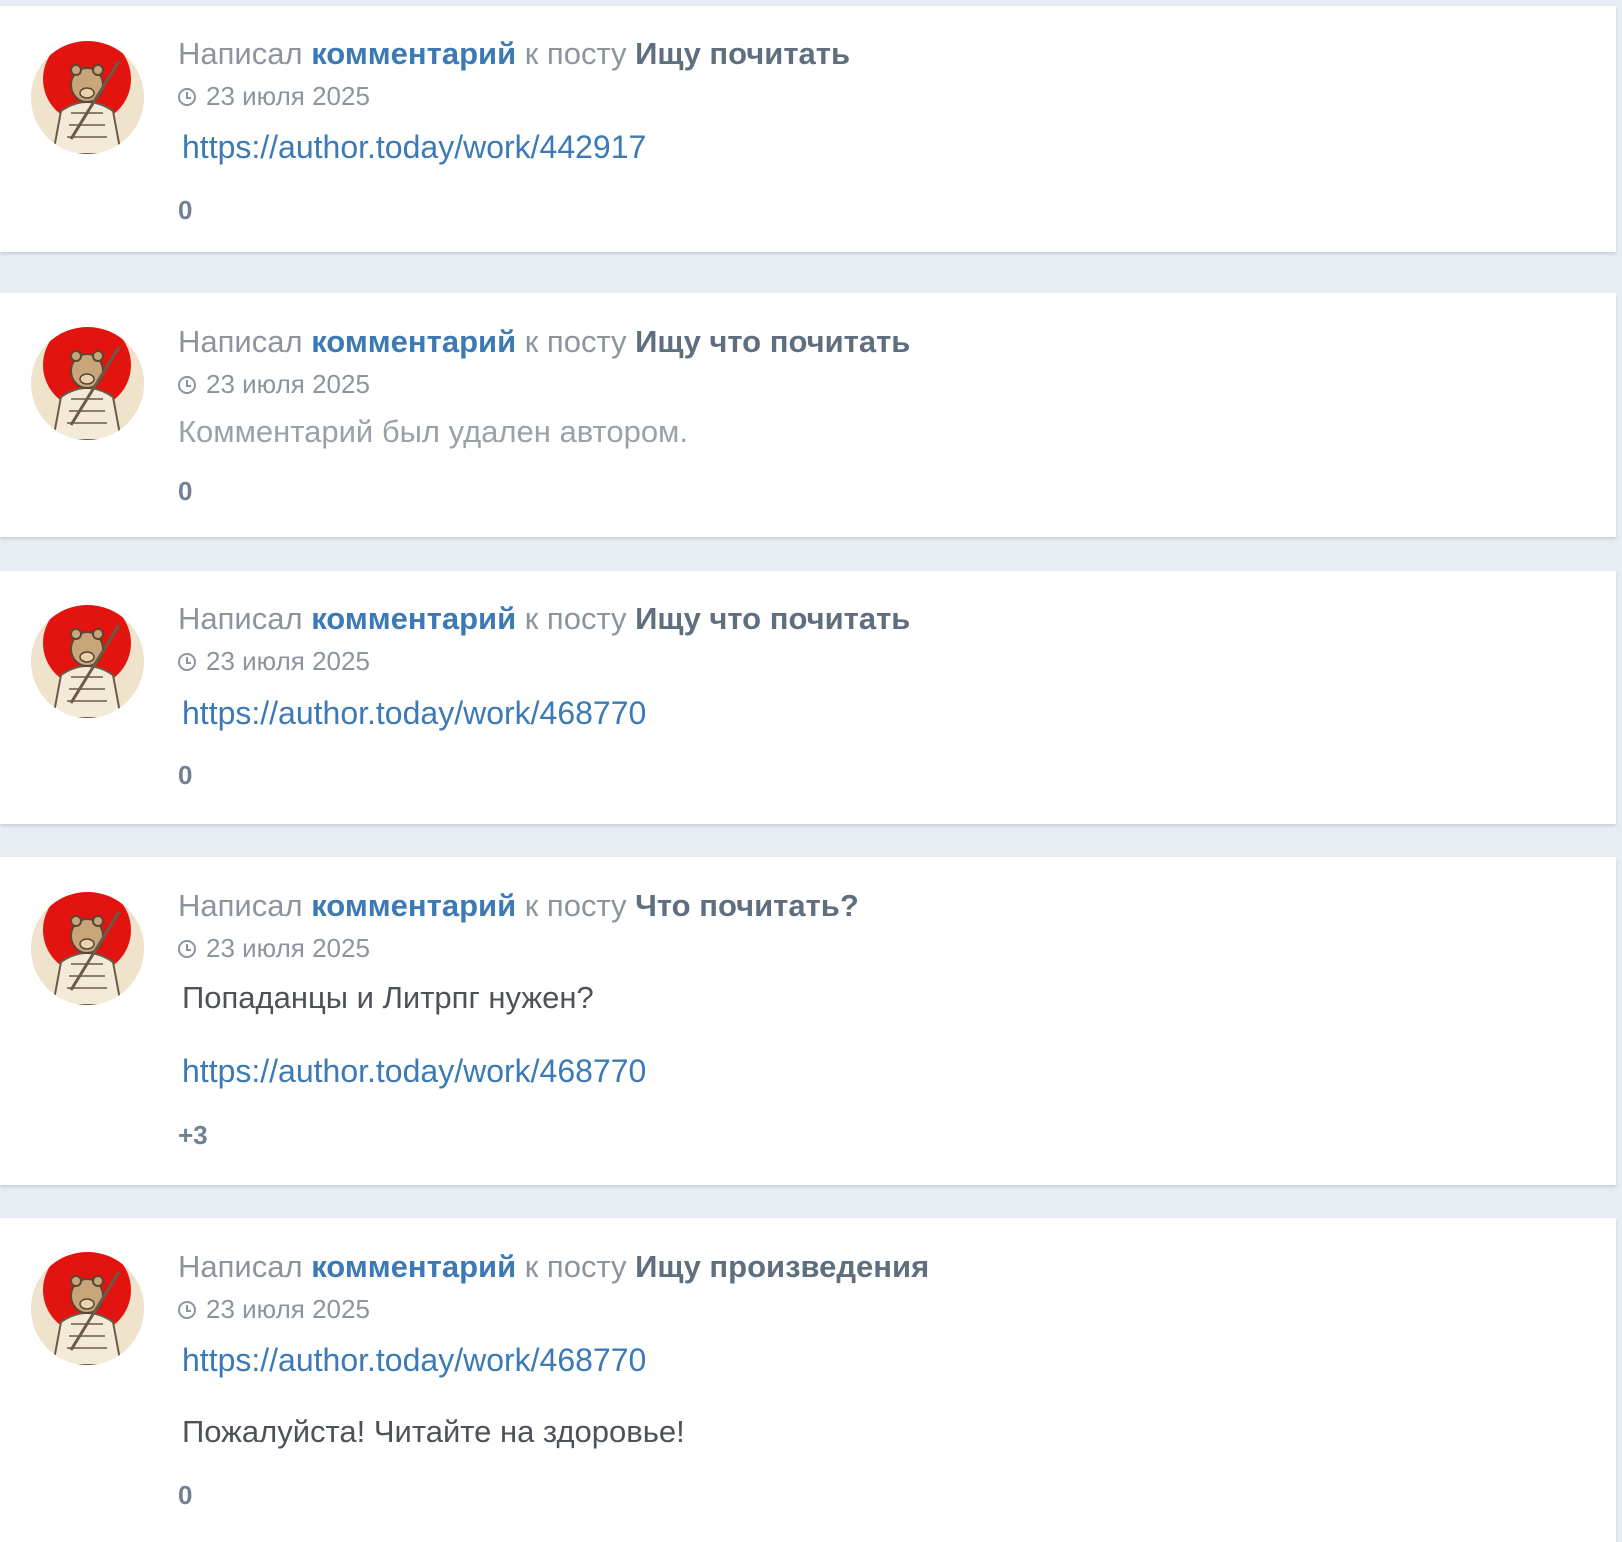 The image size is (1622, 1542). I want to click on comment-url-link: https://author.today/work/442917, so click(414, 147).